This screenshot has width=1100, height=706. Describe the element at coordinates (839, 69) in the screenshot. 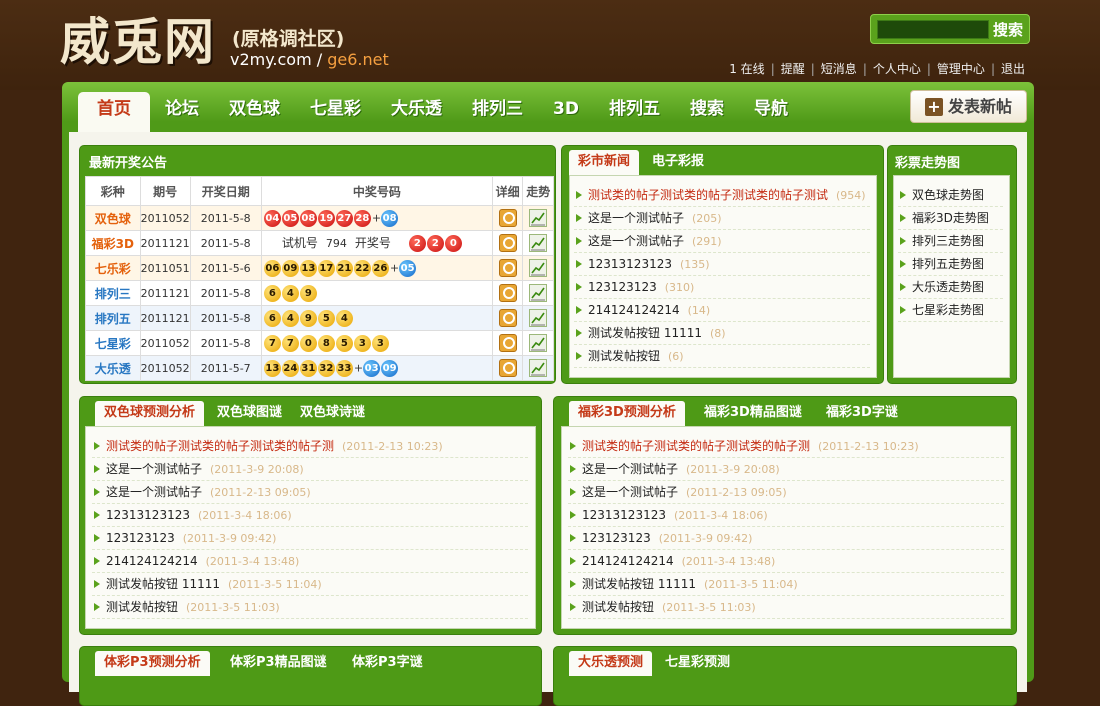

I see `user-link: 短消息` at that location.